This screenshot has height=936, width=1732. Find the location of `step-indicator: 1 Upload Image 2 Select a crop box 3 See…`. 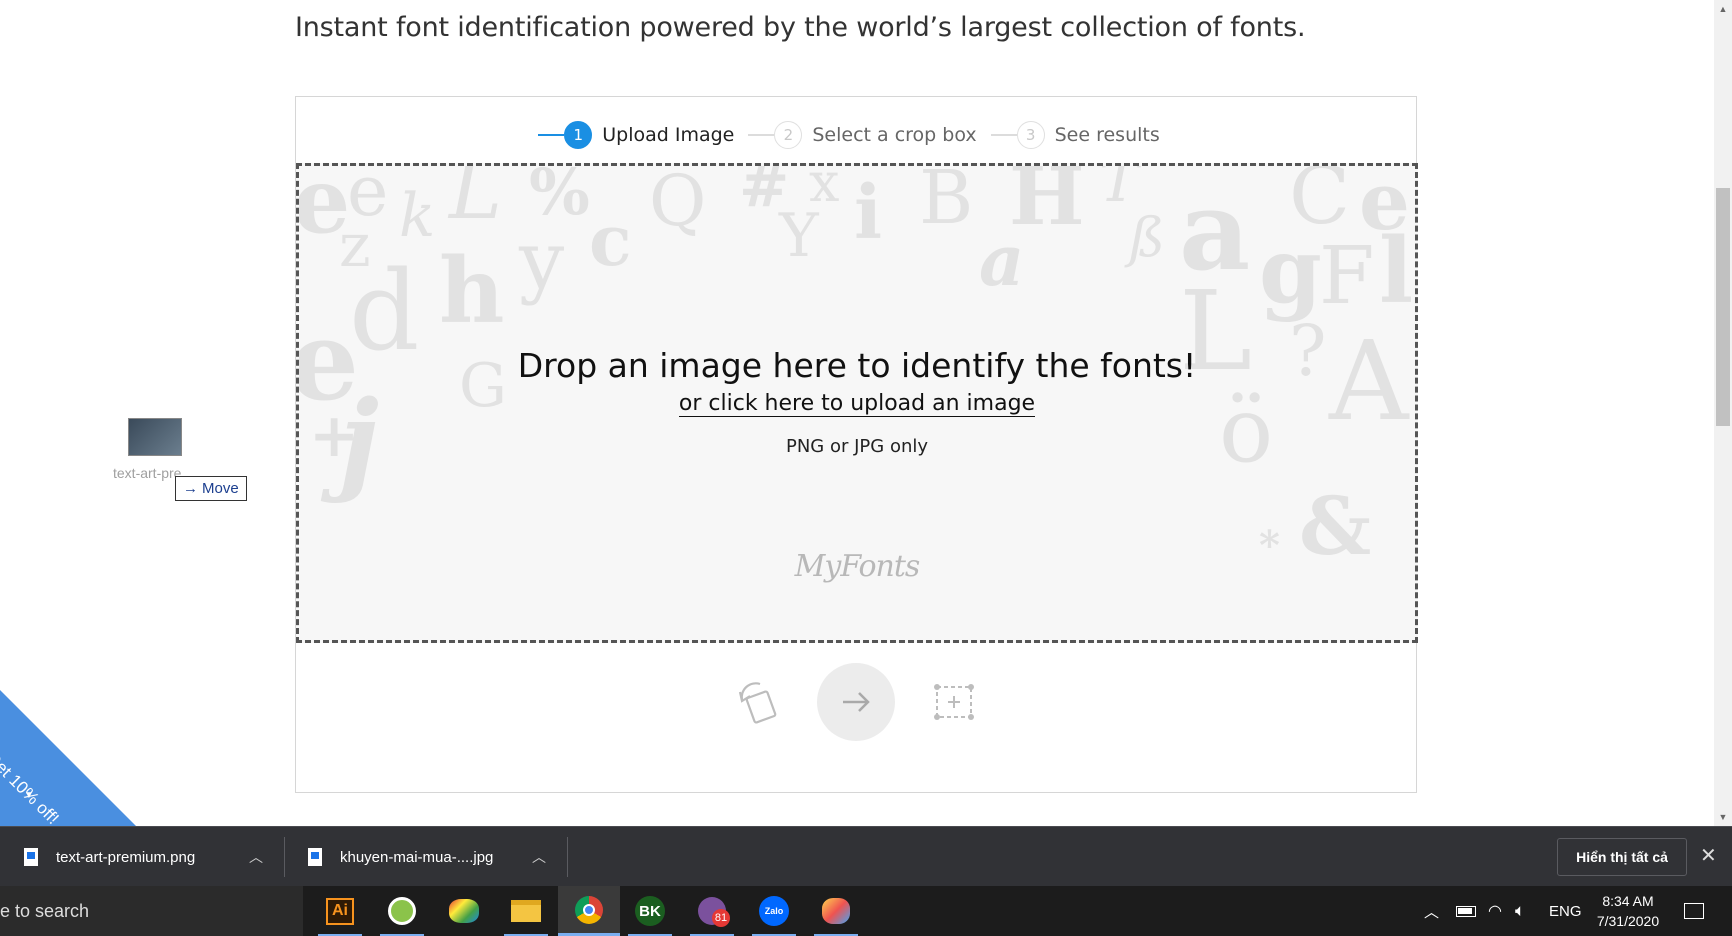

step-indicator: 1 Upload Image 2 Select a crop box 3 See… is located at coordinates (856, 135).